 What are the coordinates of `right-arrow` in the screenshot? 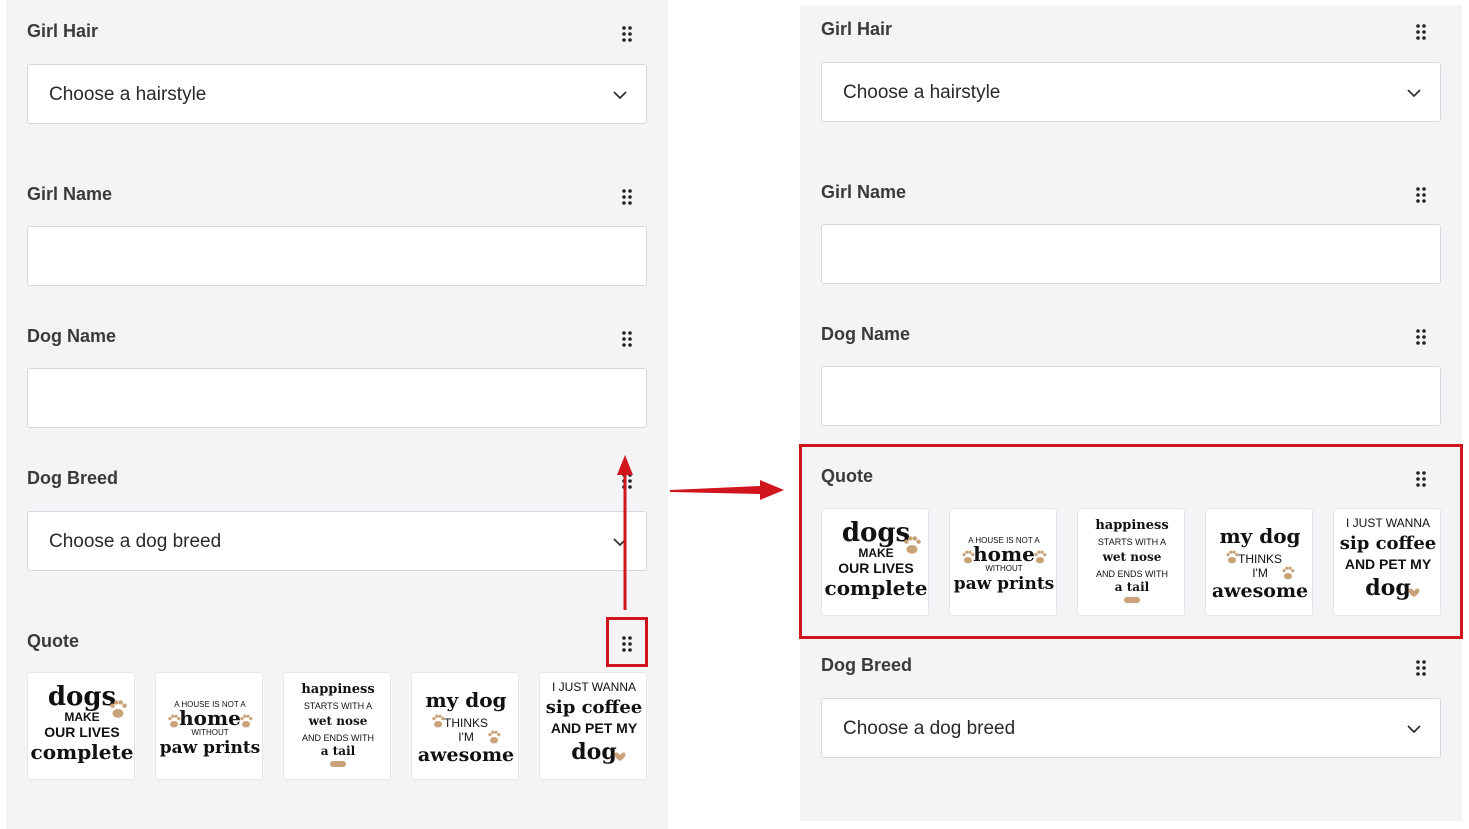 It's located at (727, 490).